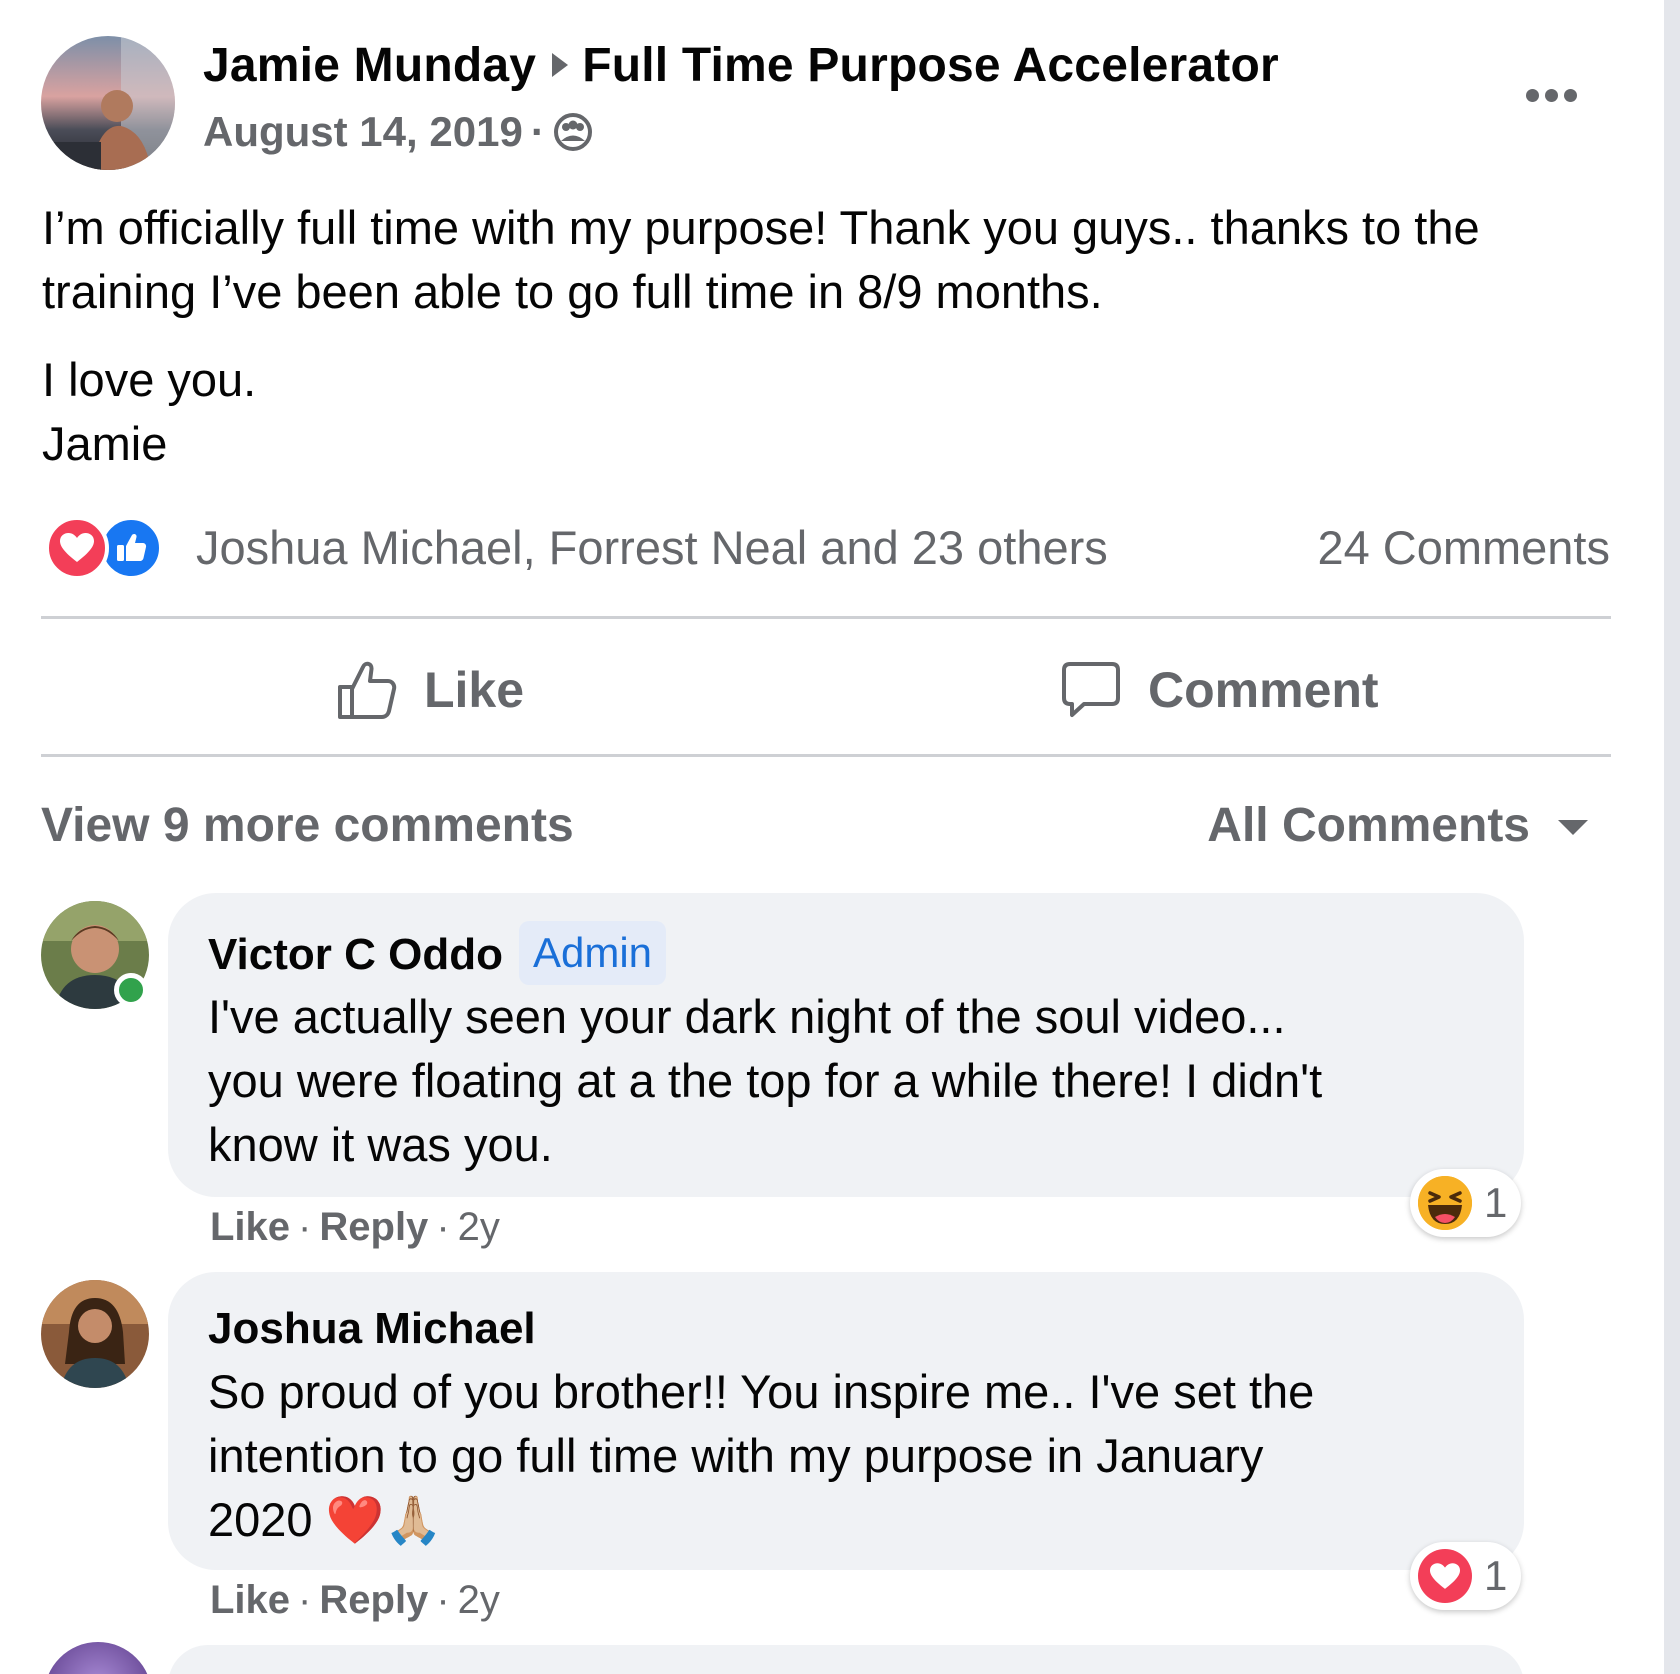 The height and width of the screenshot is (1674, 1680). Describe the element at coordinates (369, 65) in the screenshot. I see `author-name: Jamie Munday` at that location.